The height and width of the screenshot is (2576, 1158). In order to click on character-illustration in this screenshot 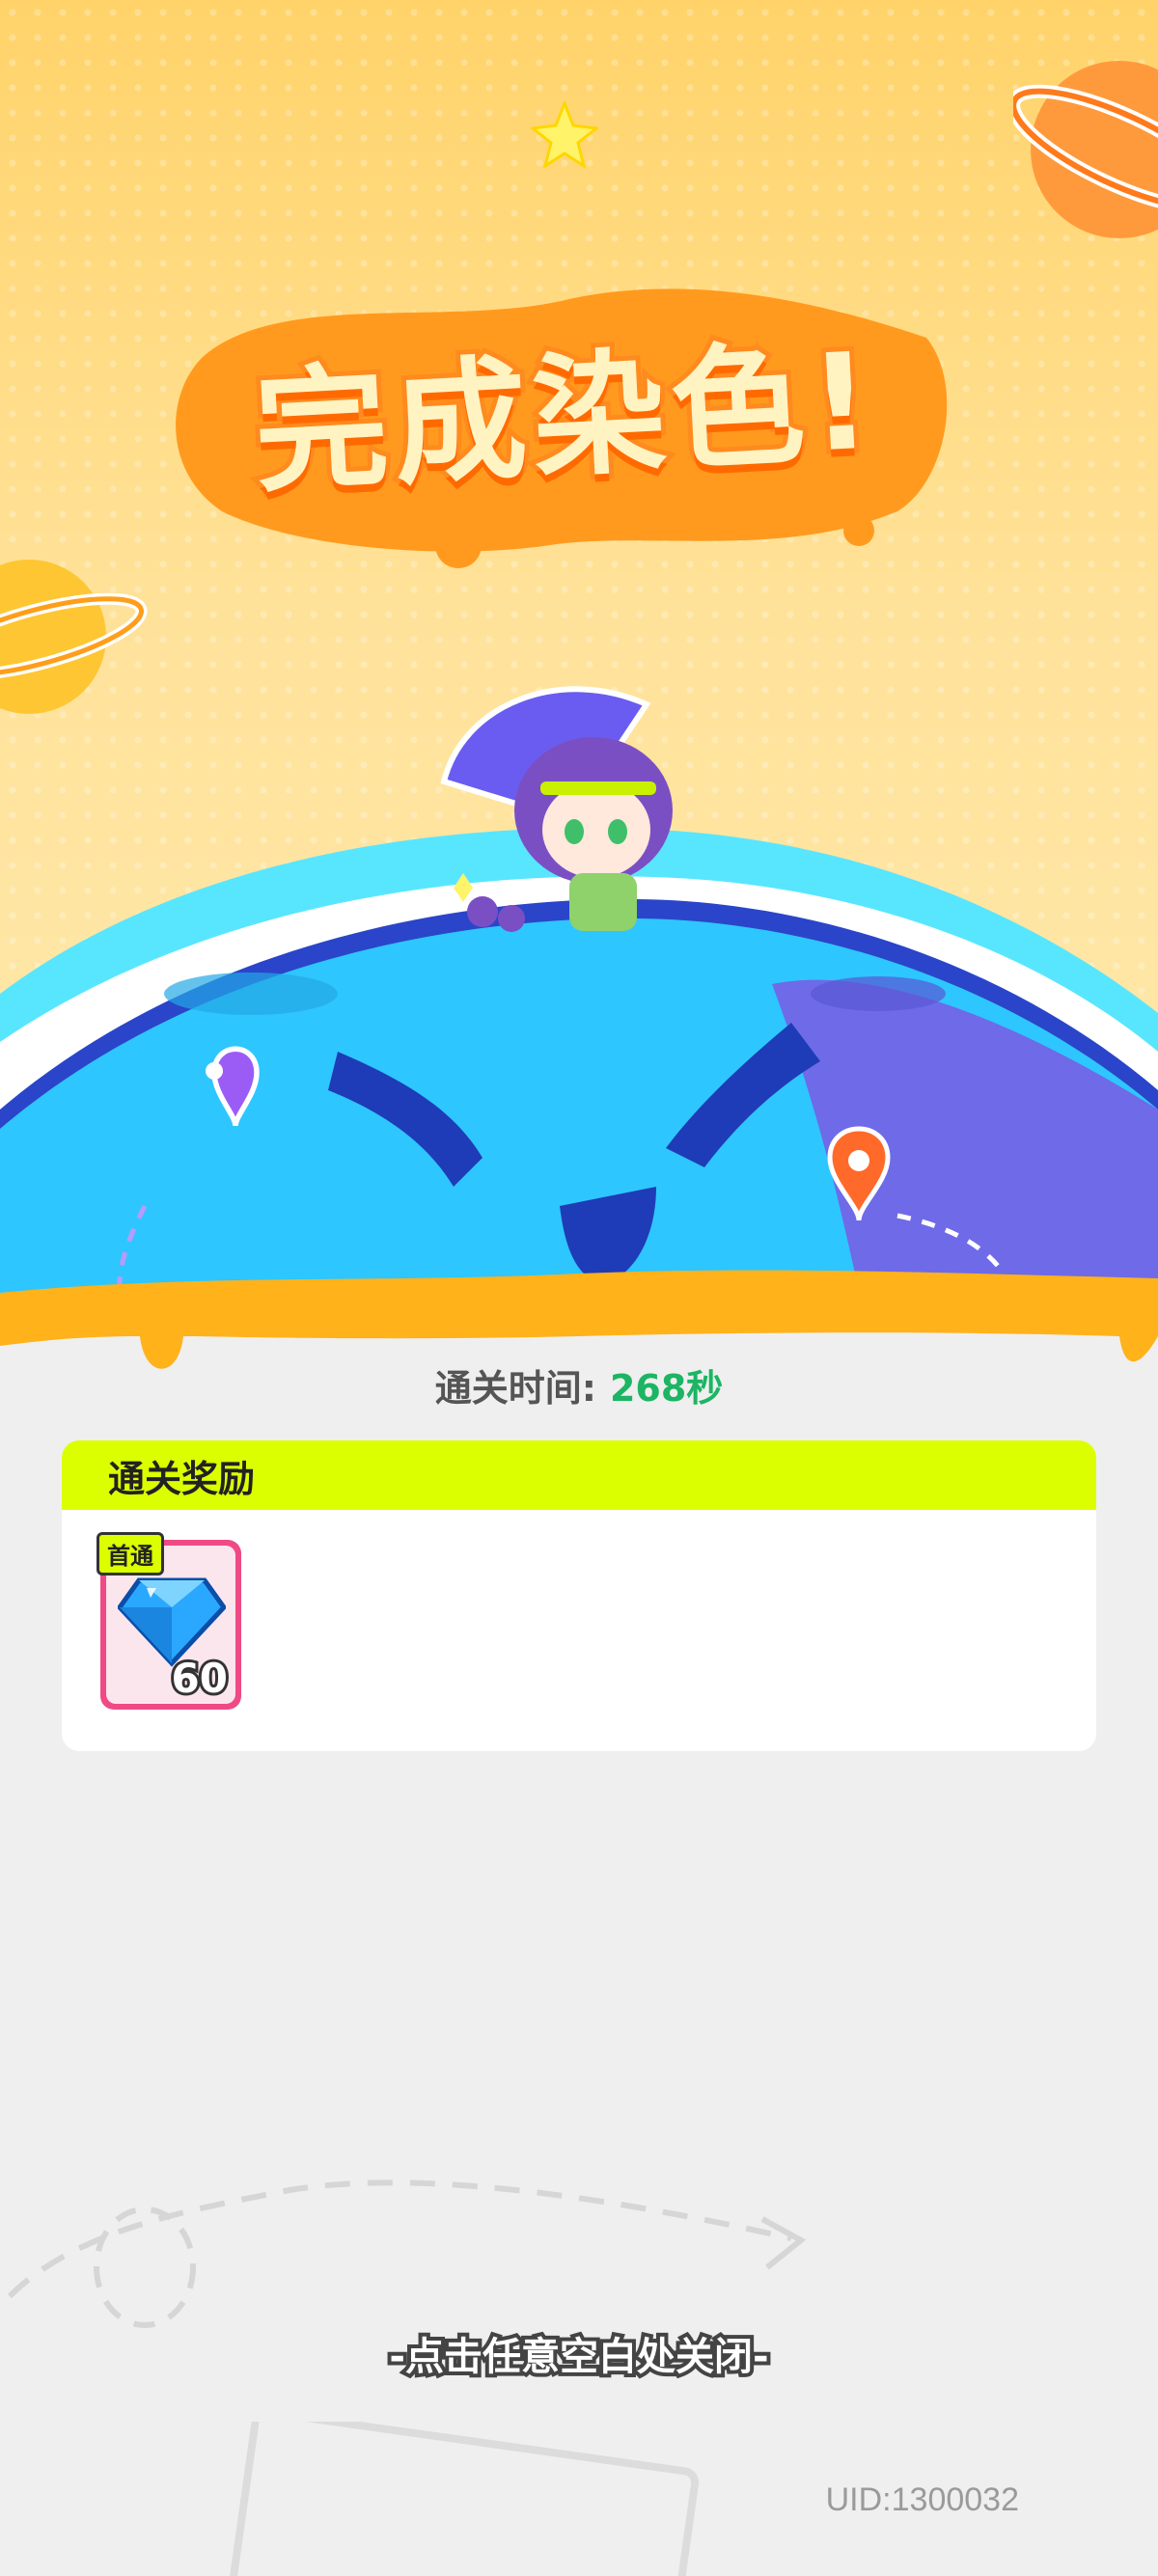, I will do `click(556, 809)`.